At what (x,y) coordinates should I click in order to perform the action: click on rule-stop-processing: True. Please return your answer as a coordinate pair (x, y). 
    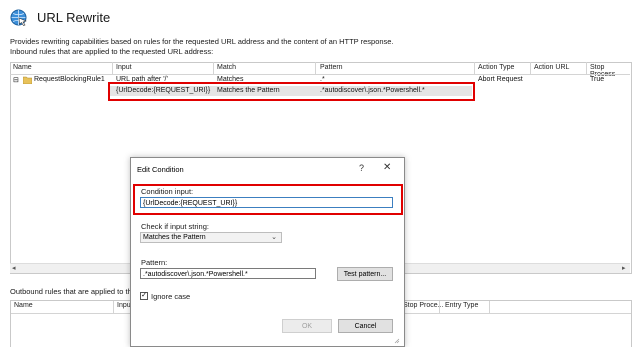
    Looking at the image, I should click on (597, 79).